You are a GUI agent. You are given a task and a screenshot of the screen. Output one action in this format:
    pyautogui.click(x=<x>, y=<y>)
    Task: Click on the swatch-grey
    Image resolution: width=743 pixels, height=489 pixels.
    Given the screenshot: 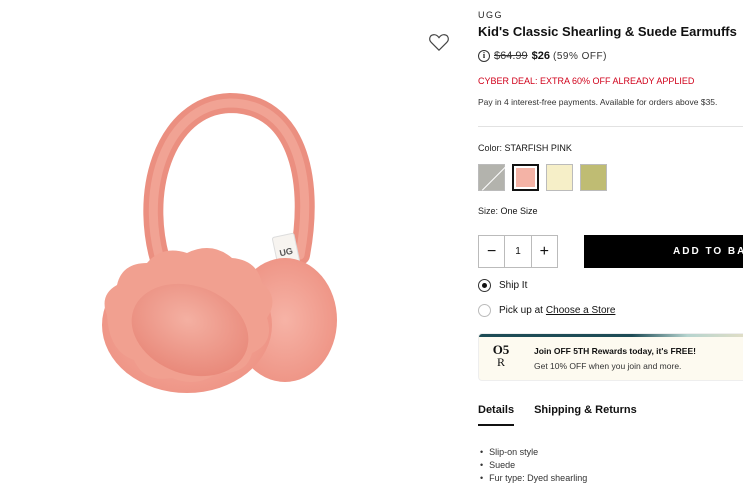 What is the action you would take?
    pyautogui.click(x=493, y=177)
    